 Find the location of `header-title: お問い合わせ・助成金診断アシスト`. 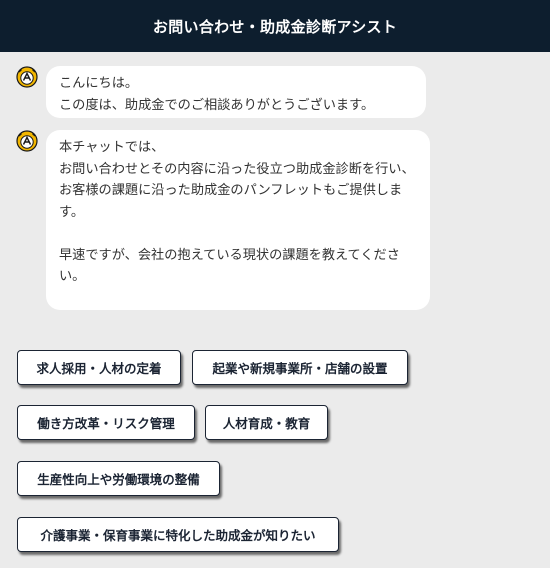

header-title: お問い合わせ・助成金診断アシスト is located at coordinates (275, 26).